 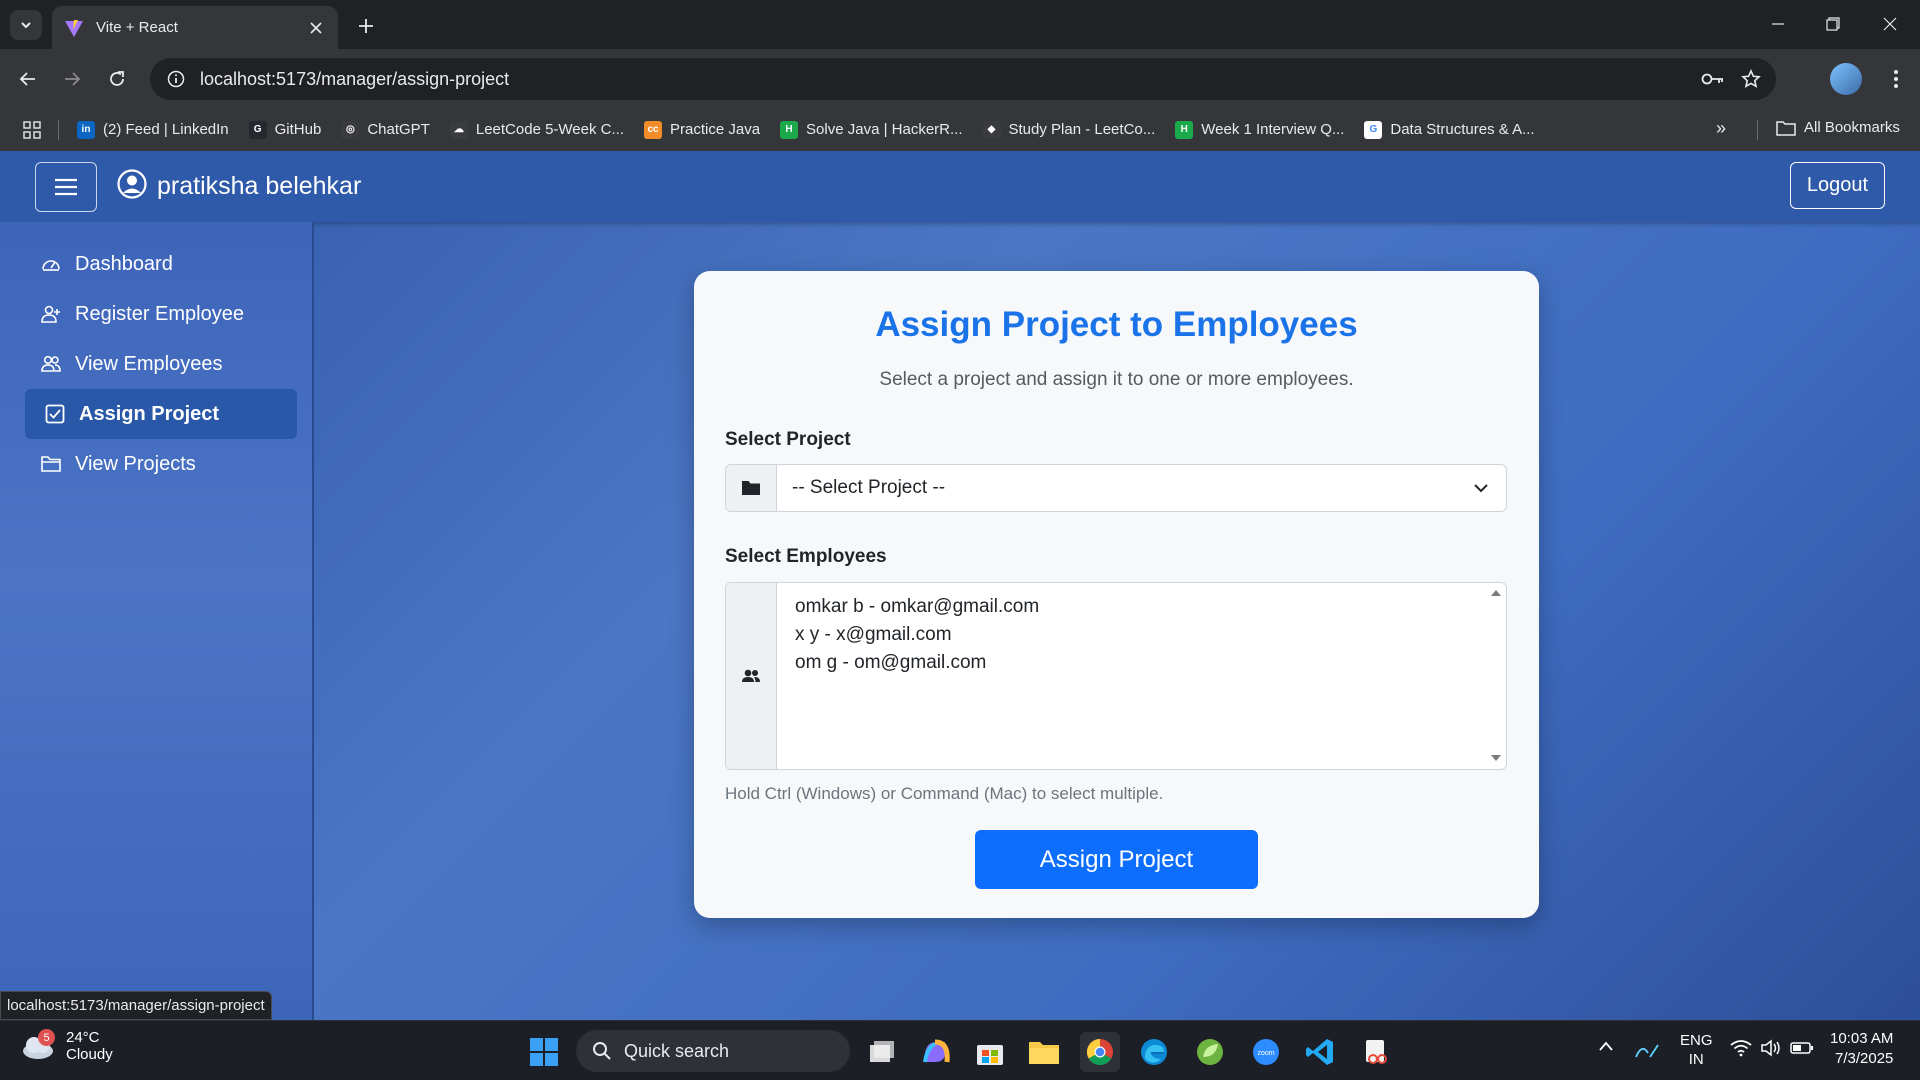 I want to click on edge-icon, so click(x=1154, y=1052).